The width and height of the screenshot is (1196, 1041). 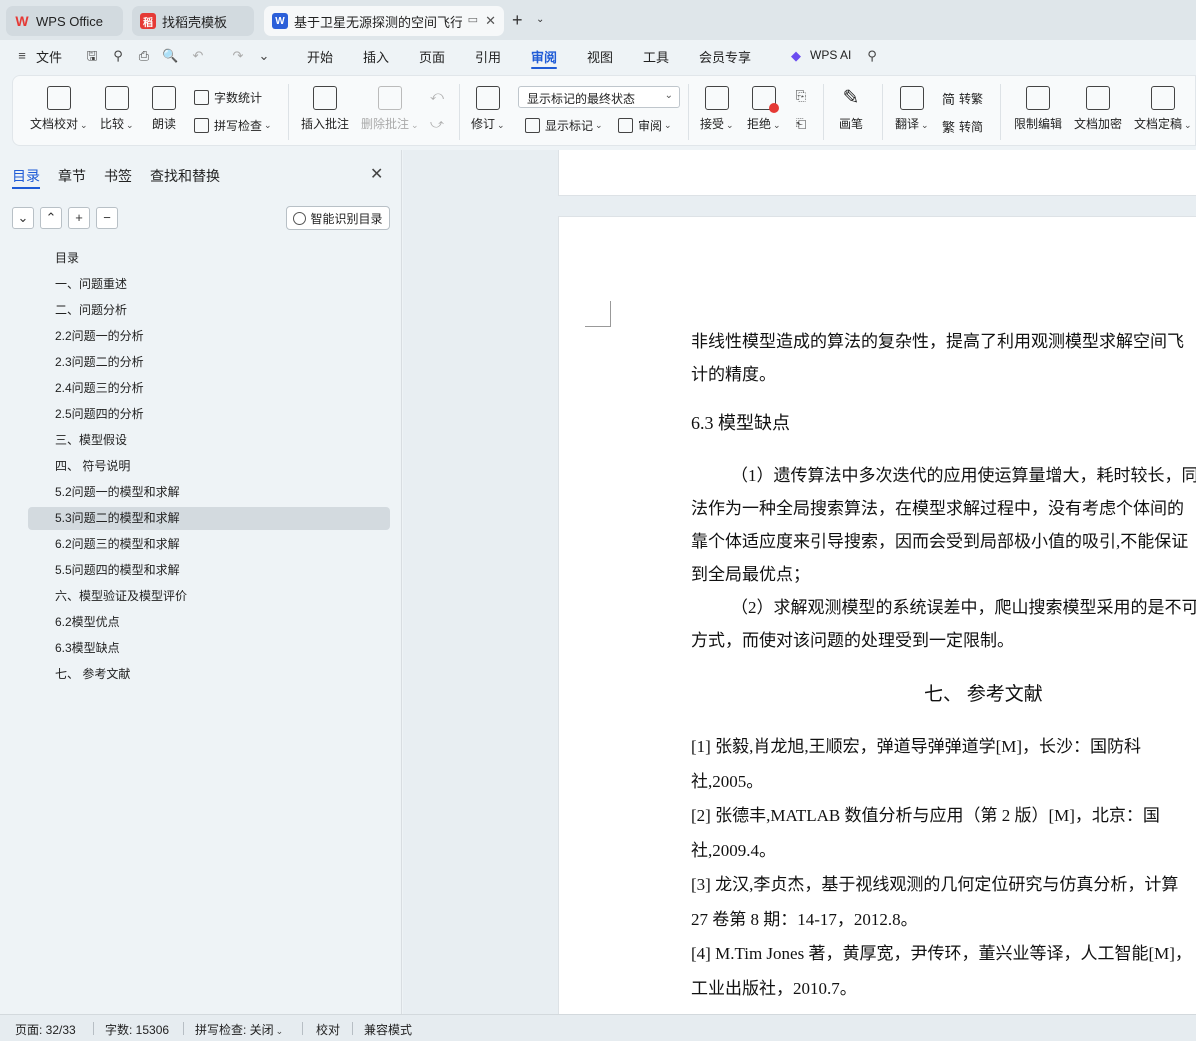 What do you see at coordinates (51, 218) in the screenshot?
I see `collapse-up-button: ⌃` at bounding box center [51, 218].